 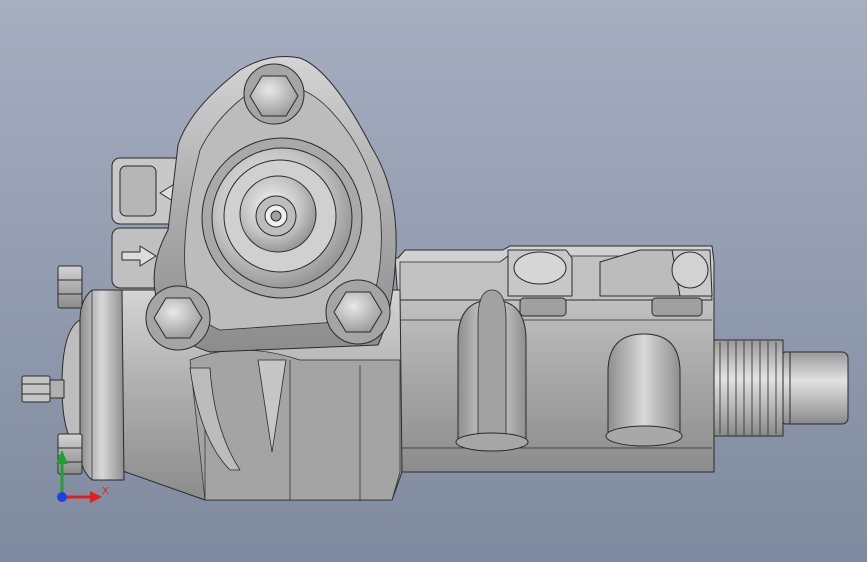 What do you see at coordinates (780, 388) in the screenshot?
I see `output-shaft` at bounding box center [780, 388].